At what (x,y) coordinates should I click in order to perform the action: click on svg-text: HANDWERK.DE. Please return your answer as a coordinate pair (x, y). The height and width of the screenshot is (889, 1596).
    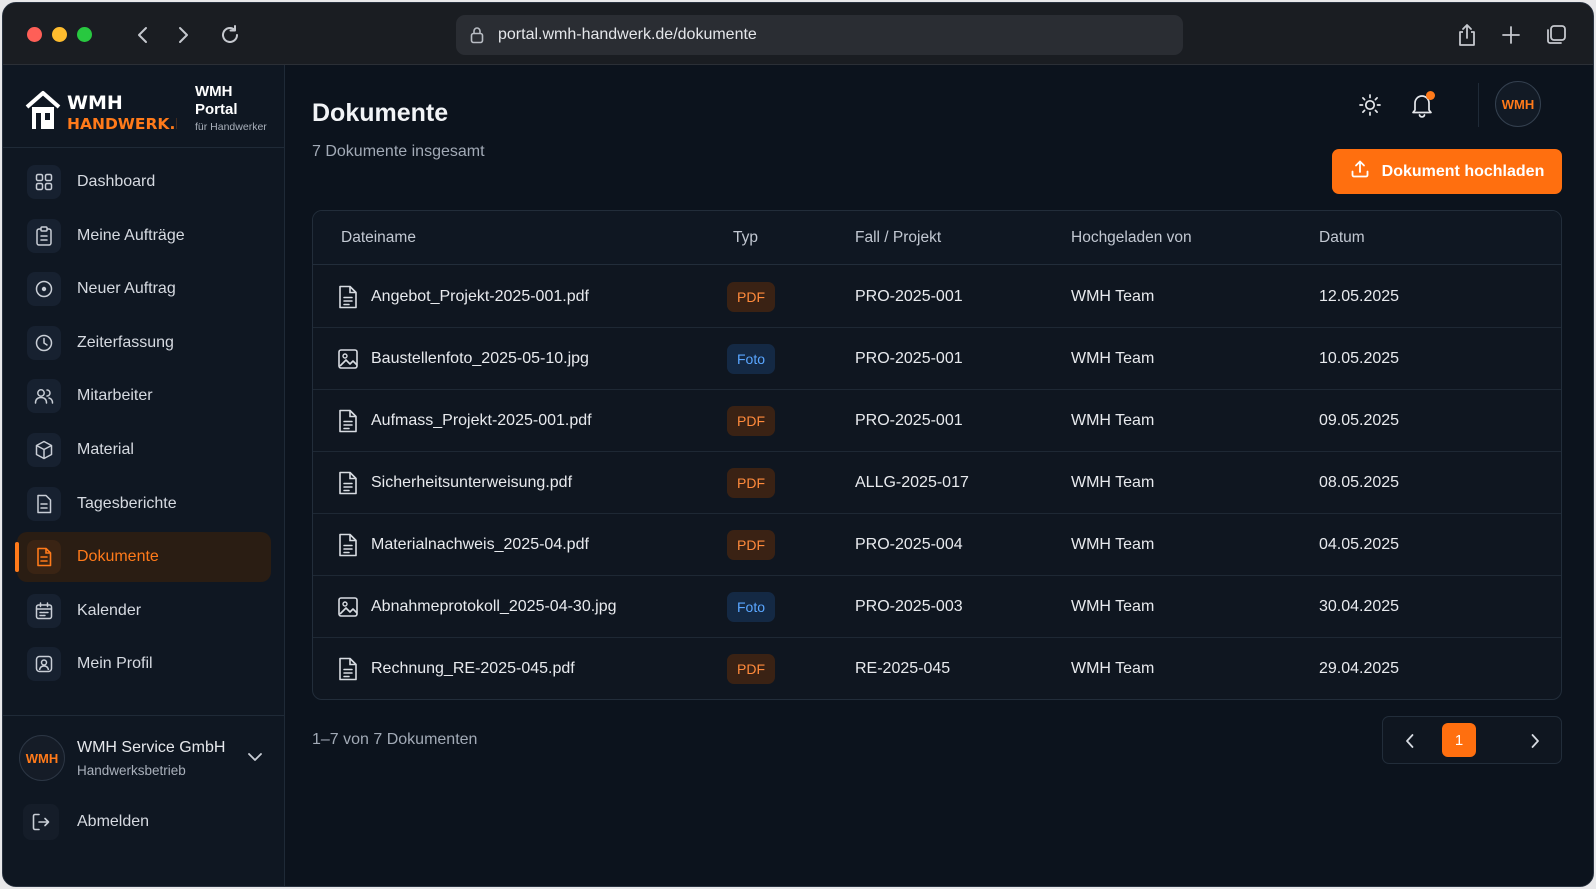
    Looking at the image, I should click on (122, 124).